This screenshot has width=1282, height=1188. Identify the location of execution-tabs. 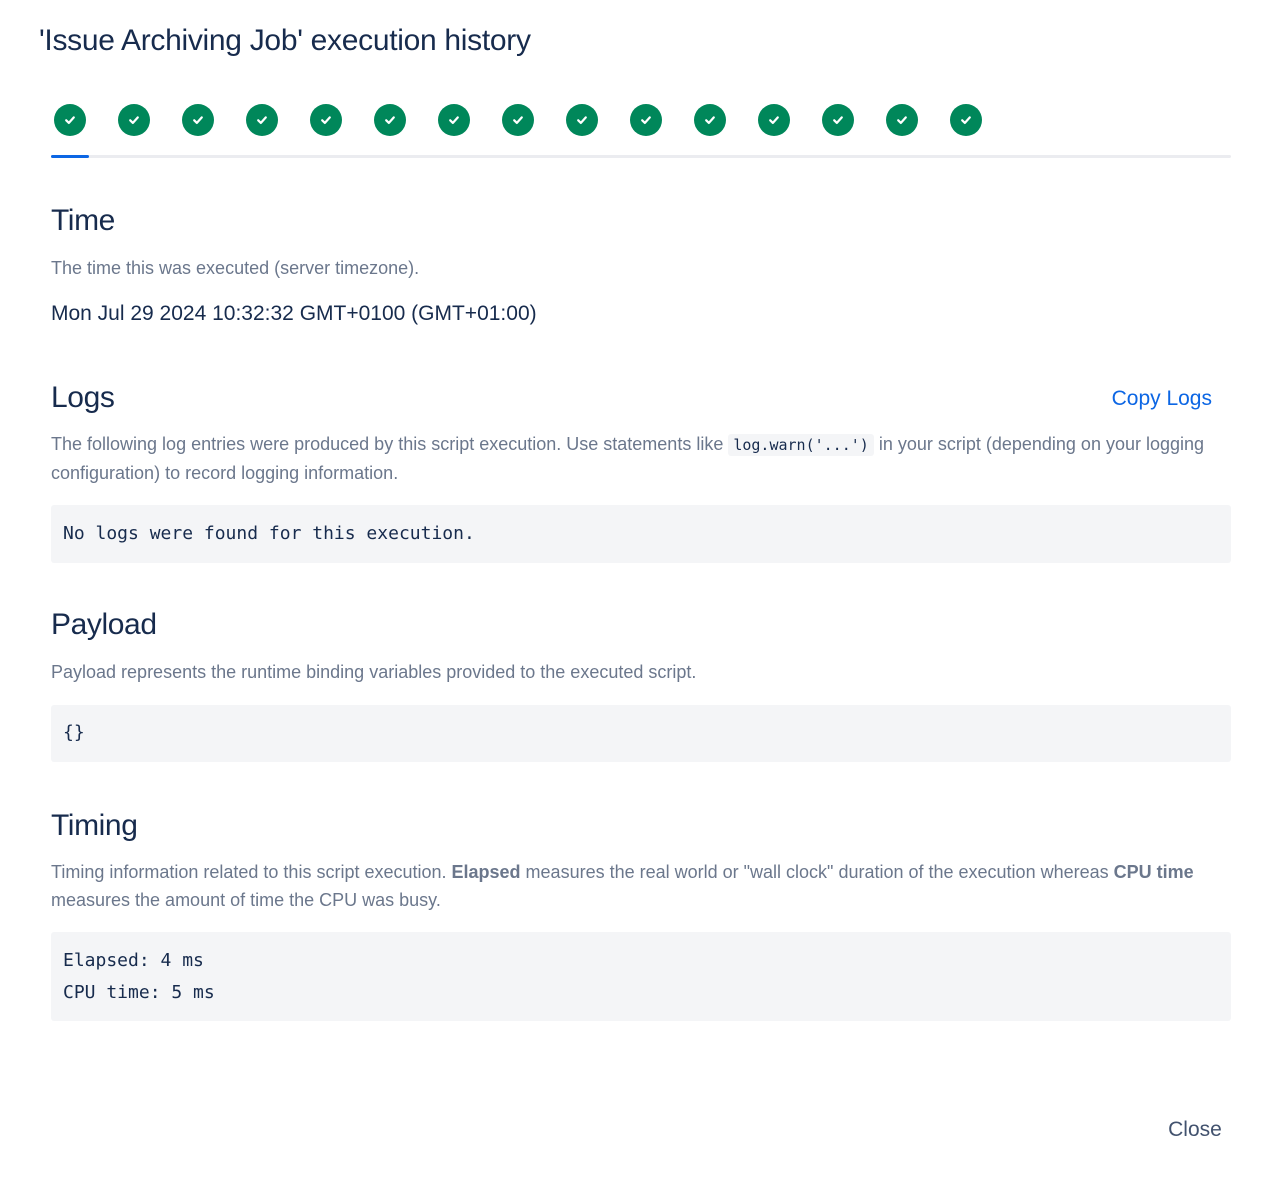
(641, 131).